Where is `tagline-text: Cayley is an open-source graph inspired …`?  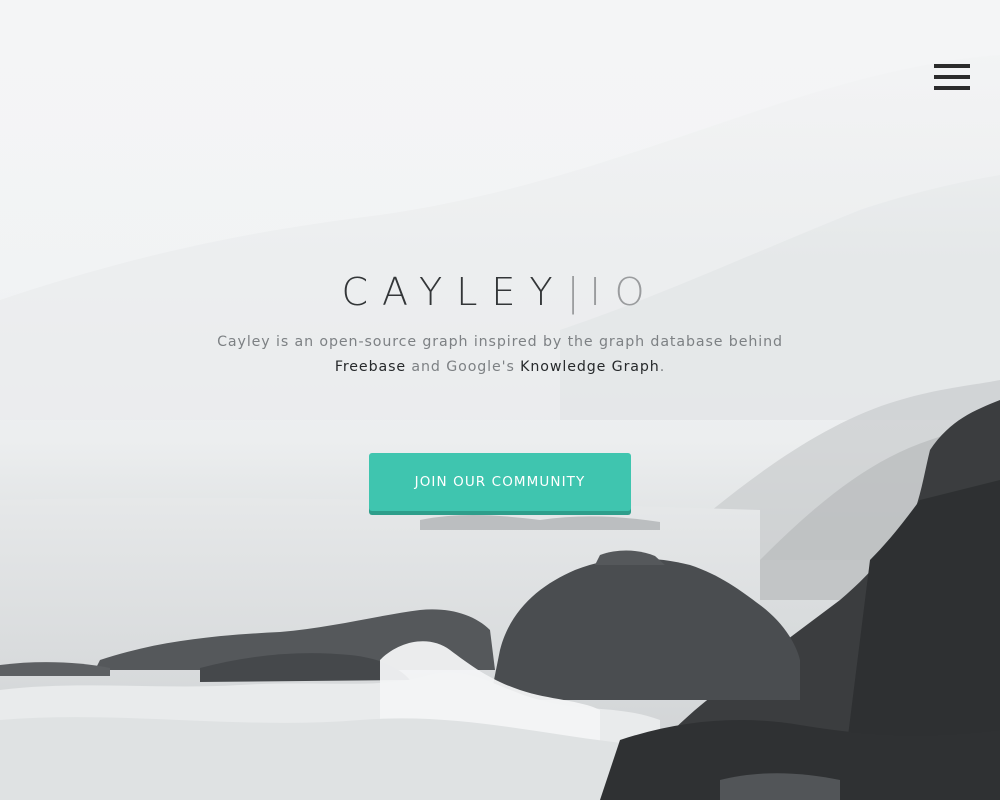 tagline-text: Cayley is an open-source graph inspired … is located at coordinates (500, 342).